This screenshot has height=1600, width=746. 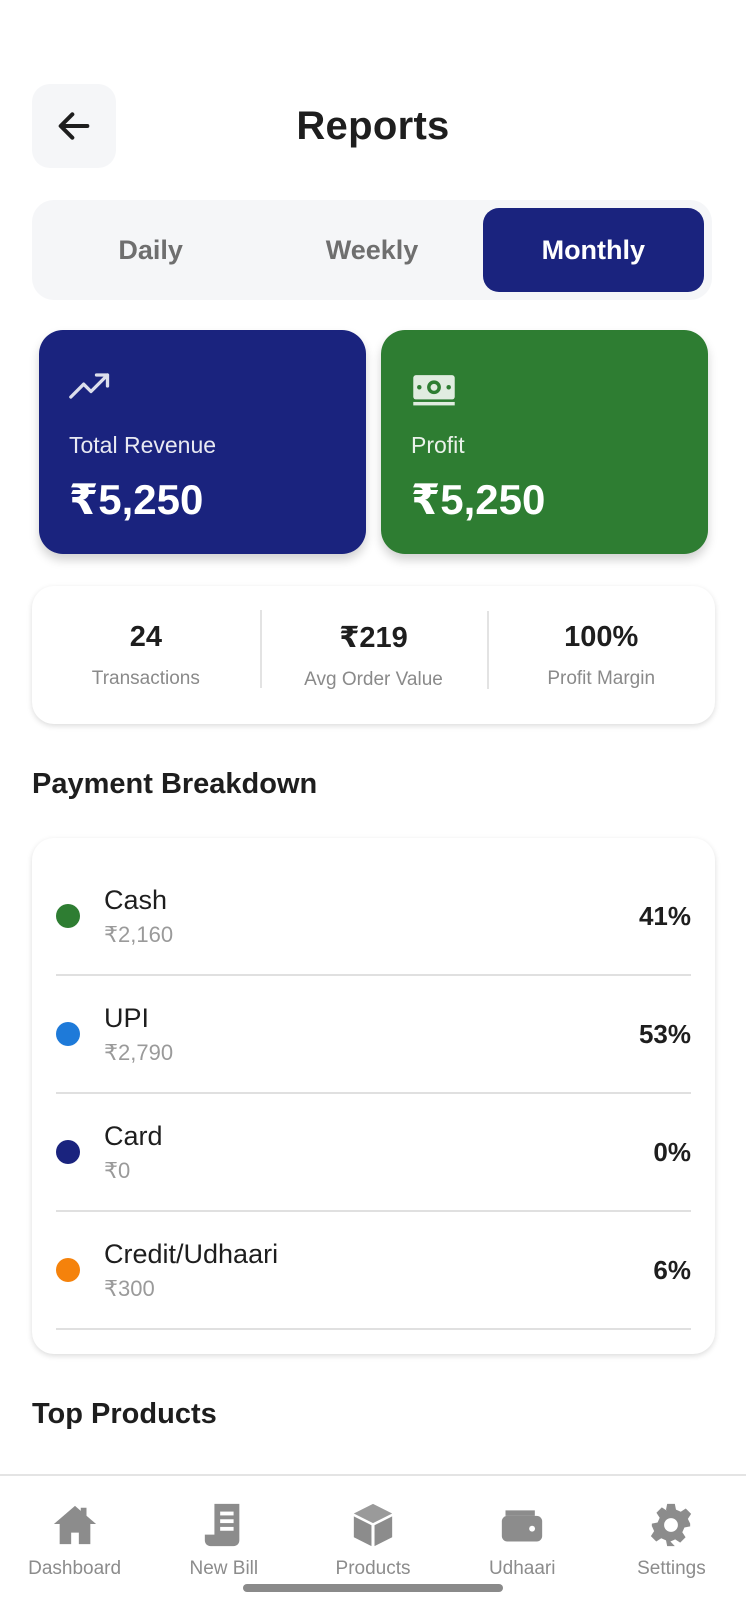 What do you see at coordinates (150, 250) in the screenshot?
I see `tab-daily: Daily` at bounding box center [150, 250].